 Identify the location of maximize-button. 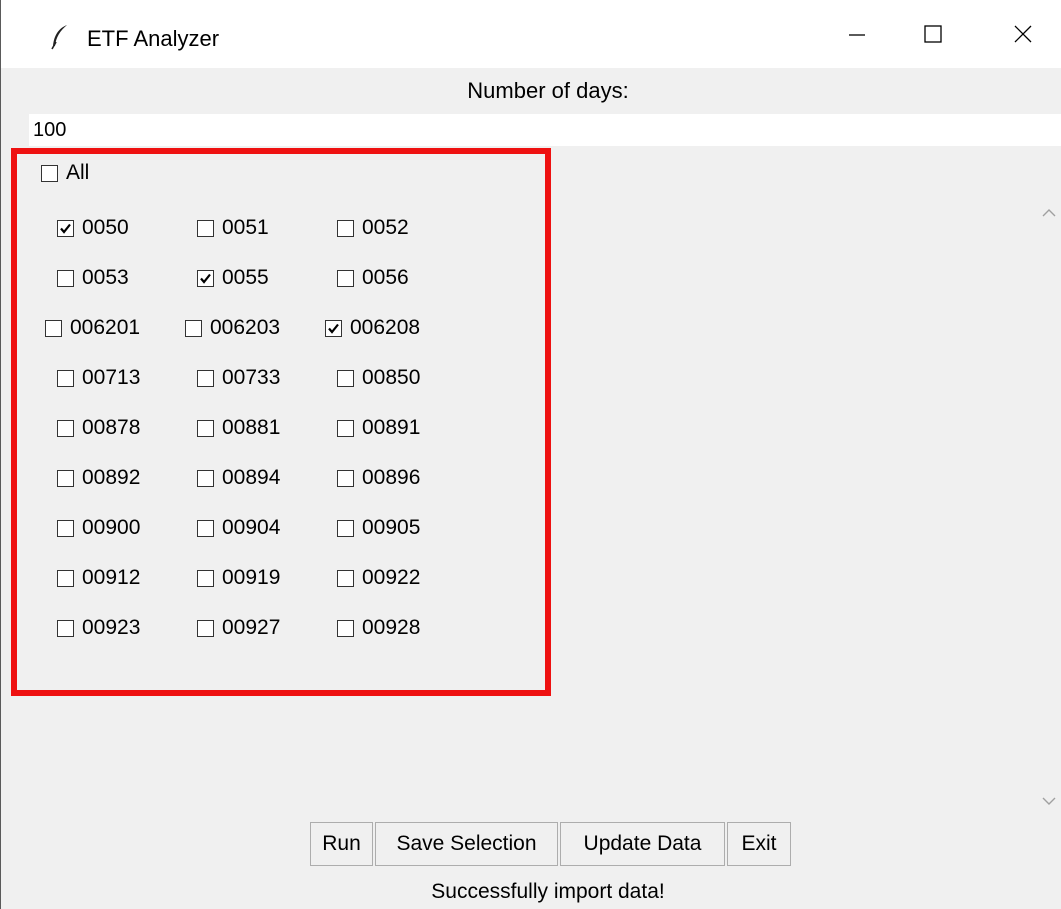
(933, 34).